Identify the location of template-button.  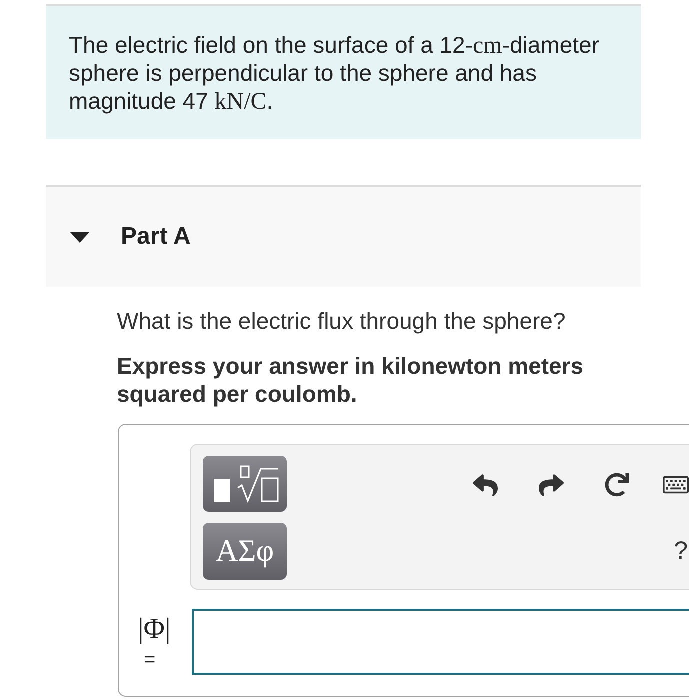
(245, 484).